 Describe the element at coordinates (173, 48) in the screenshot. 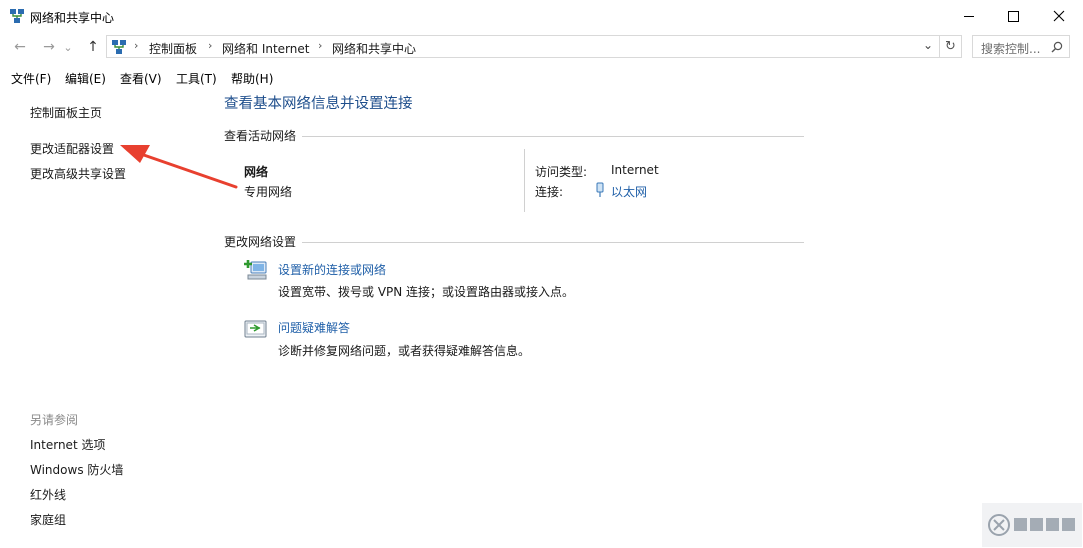

I see `breadcrumb-control-panel: 控制面板` at that location.